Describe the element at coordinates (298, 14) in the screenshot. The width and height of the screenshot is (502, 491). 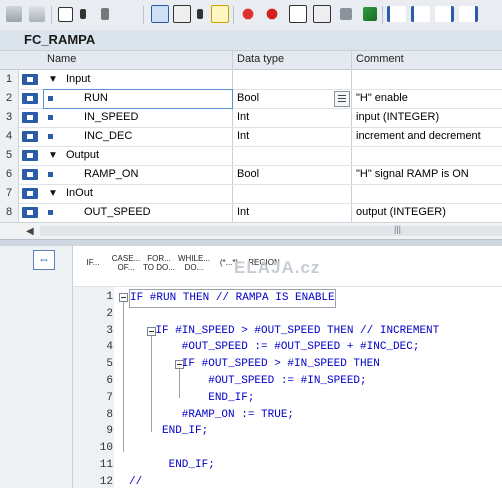
I see `go-to-icon` at that location.